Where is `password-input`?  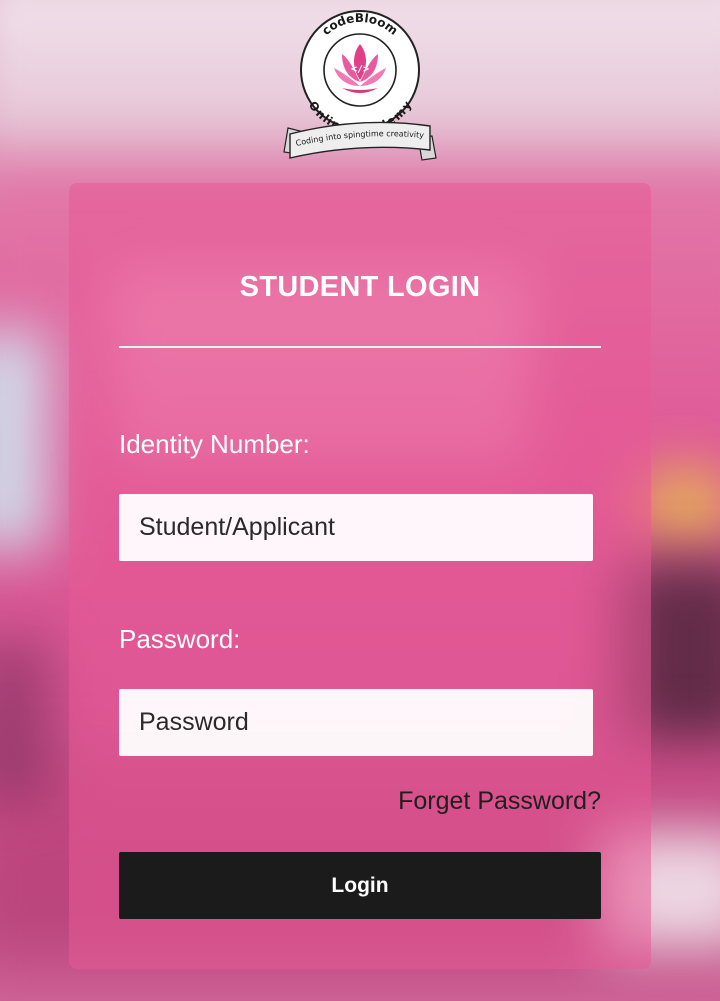 password-input is located at coordinates (356, 722).